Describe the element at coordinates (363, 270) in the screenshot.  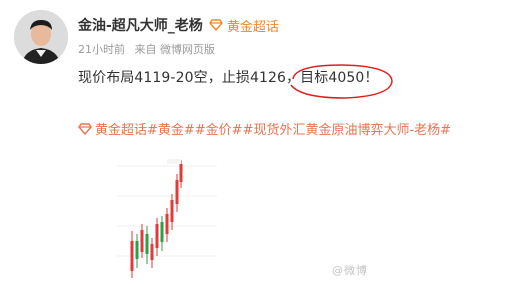
I see `watermark: @微博 ⁠ ⁠ ⁠ ⁠ ⁠ ⁠` at that location.